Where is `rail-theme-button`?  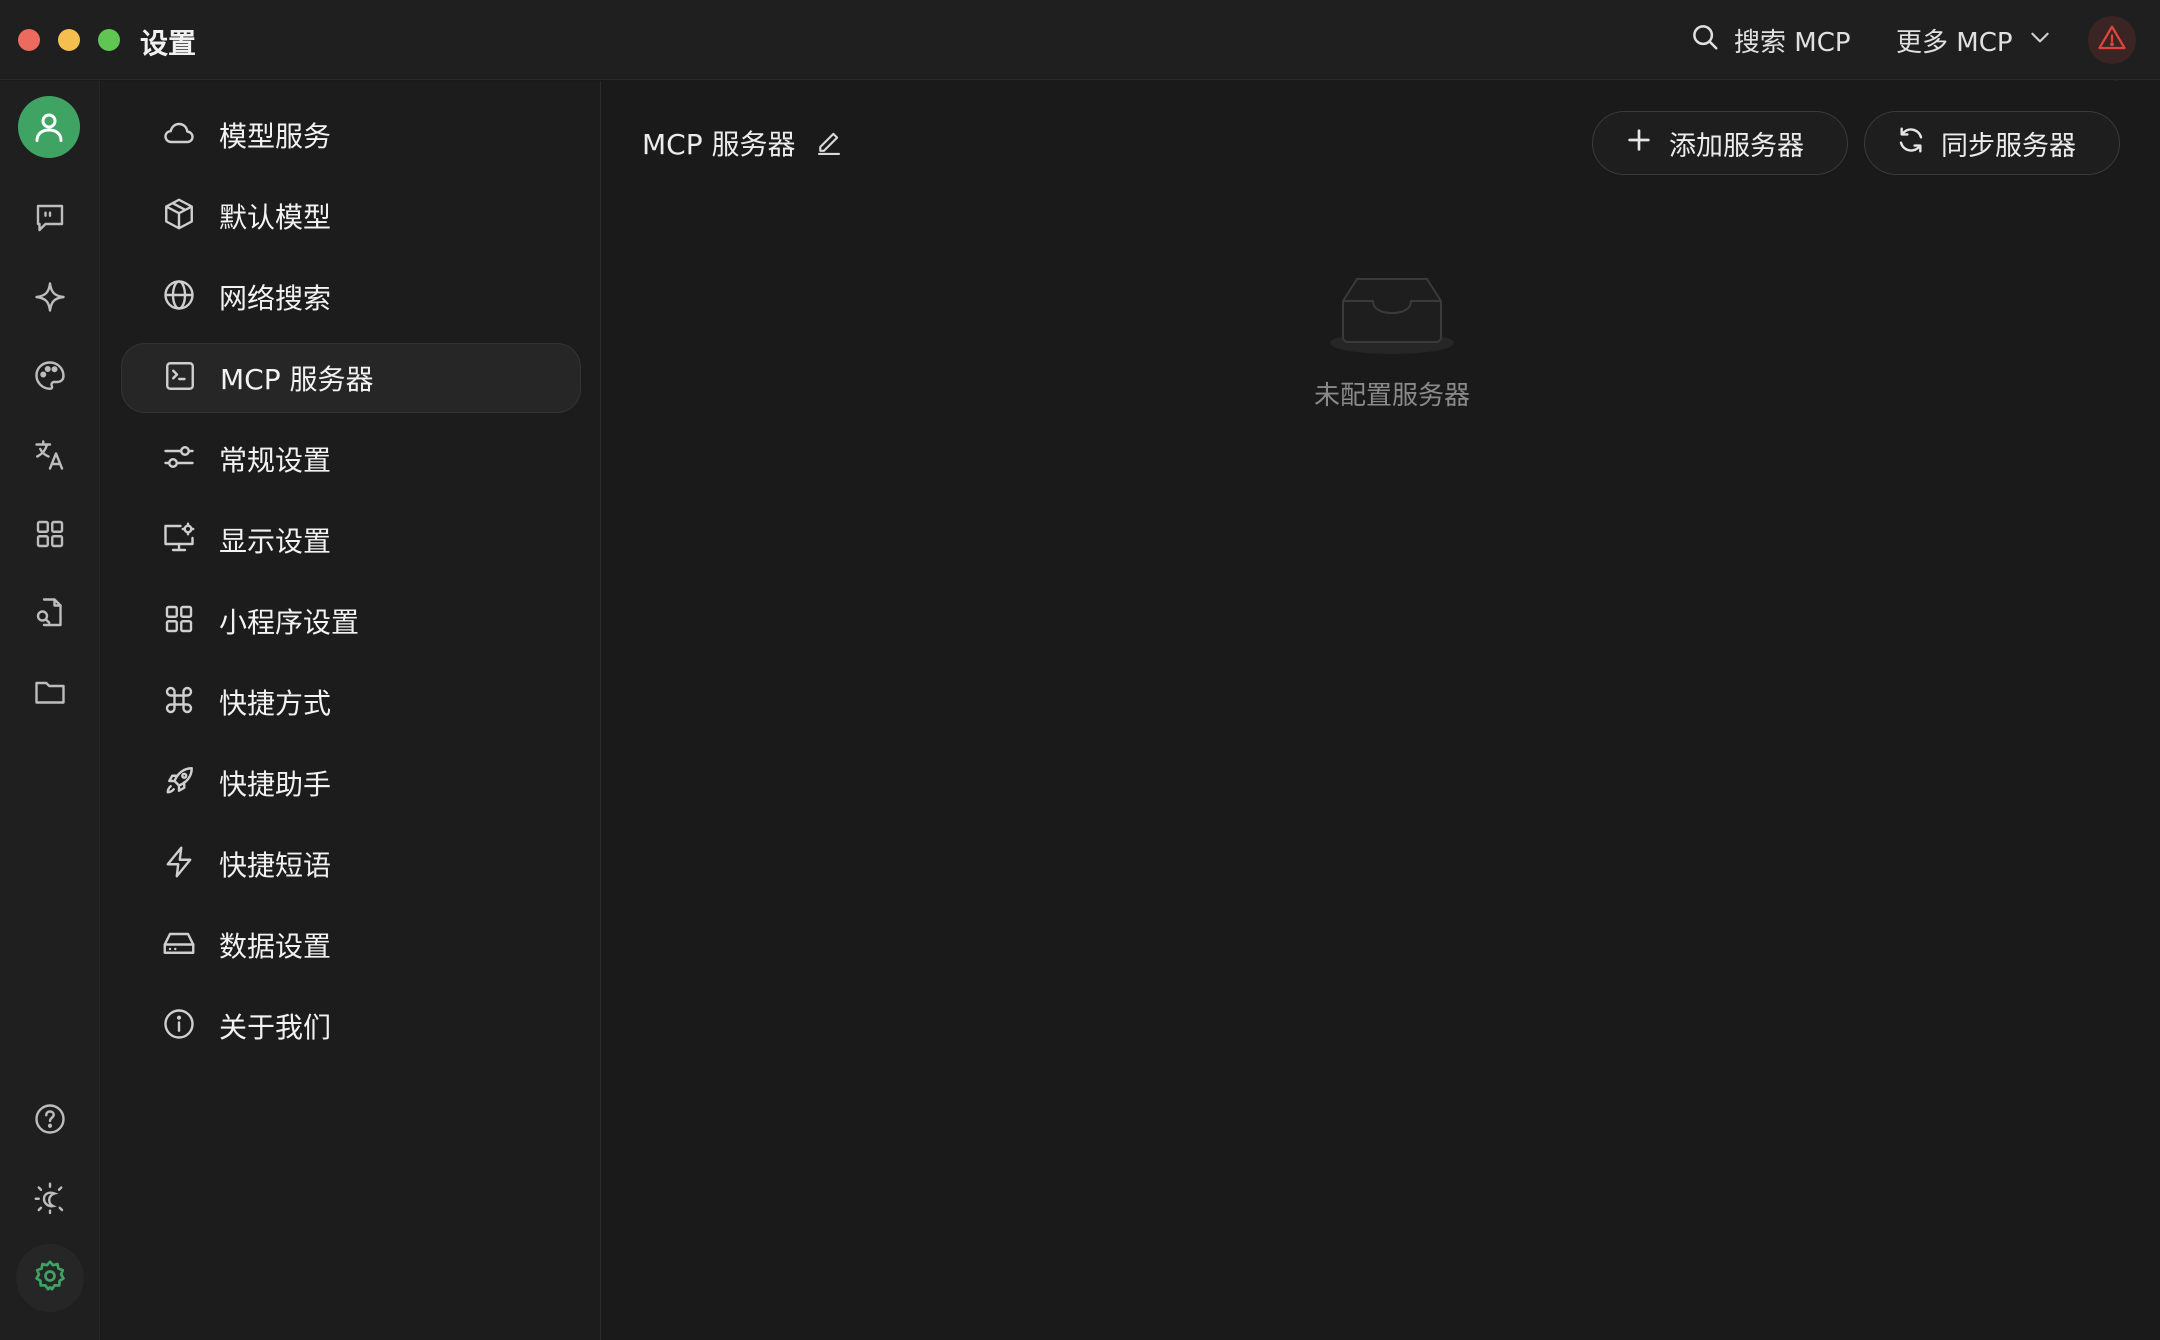
rail-theme-button is located at coordinates (50, 1200).